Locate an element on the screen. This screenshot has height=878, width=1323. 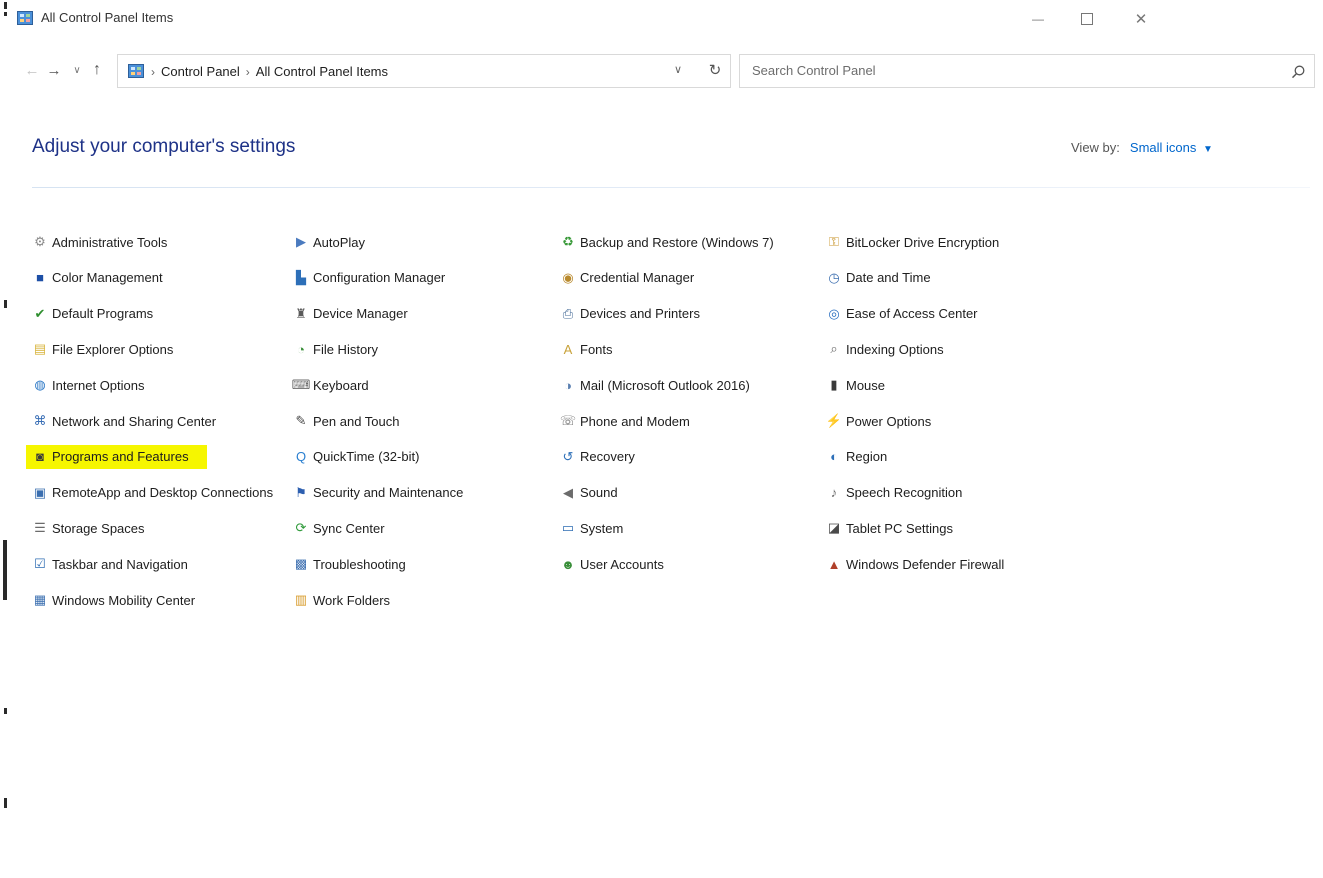
search-icon is located at coordinates (1298, 72).